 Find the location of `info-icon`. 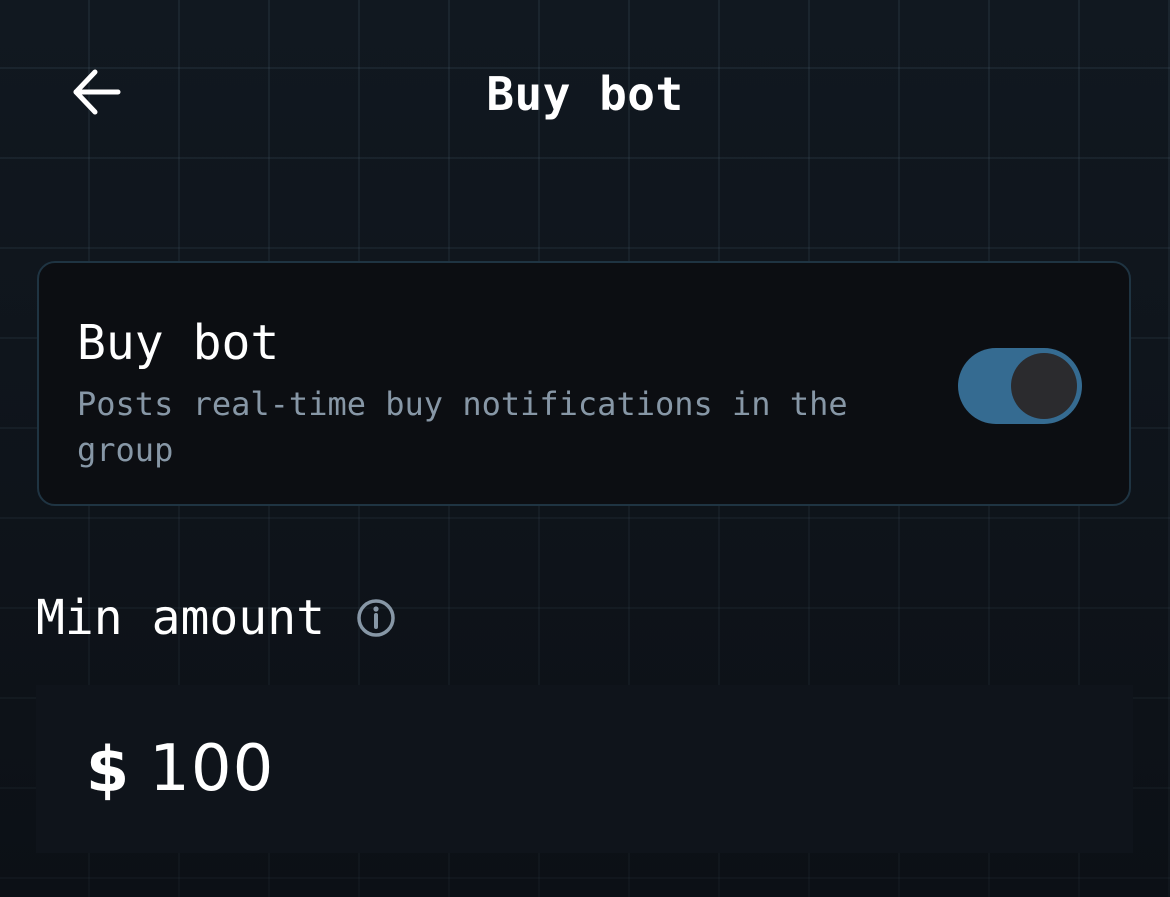

info-icon is located at coordinates (376, 618).